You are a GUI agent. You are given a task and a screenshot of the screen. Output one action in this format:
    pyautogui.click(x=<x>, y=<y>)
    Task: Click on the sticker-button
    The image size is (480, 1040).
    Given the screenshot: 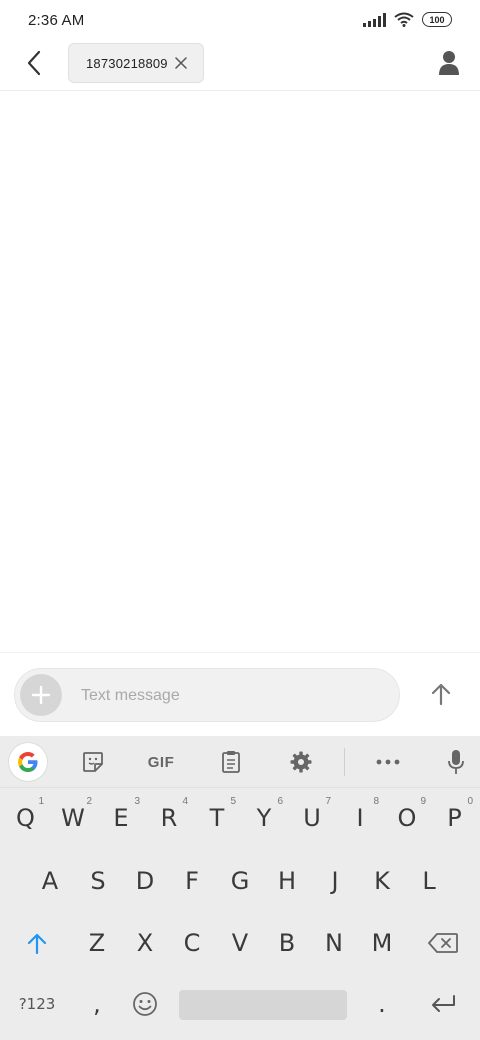 What is the action you would take?
    pyautogui.click(x=93, y=762)
    